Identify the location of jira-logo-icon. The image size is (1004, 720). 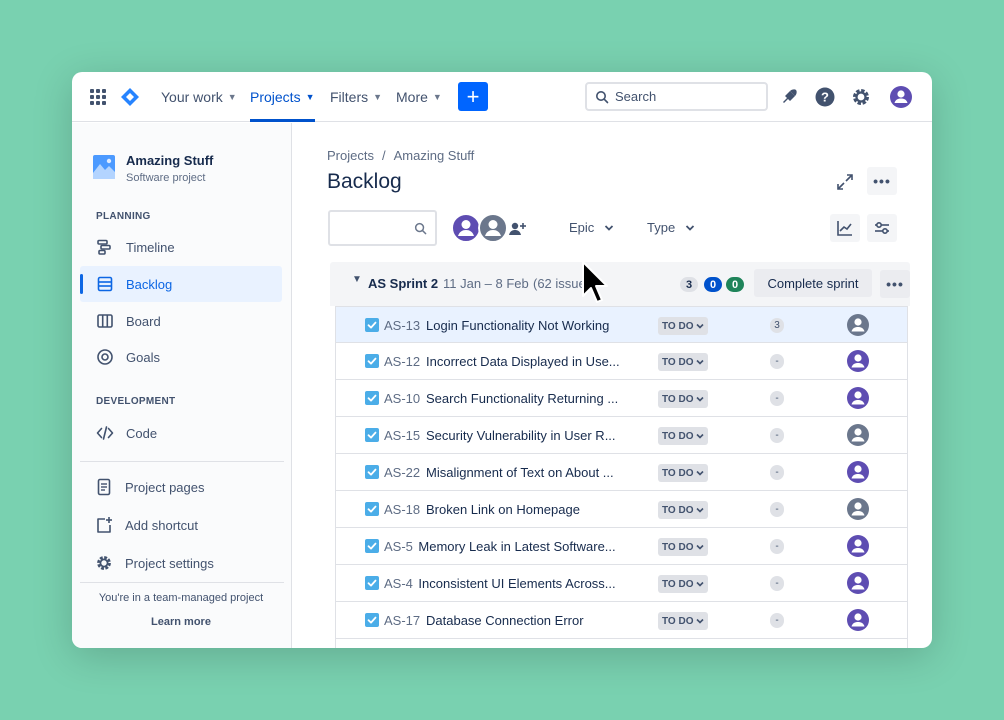
(130, 97).